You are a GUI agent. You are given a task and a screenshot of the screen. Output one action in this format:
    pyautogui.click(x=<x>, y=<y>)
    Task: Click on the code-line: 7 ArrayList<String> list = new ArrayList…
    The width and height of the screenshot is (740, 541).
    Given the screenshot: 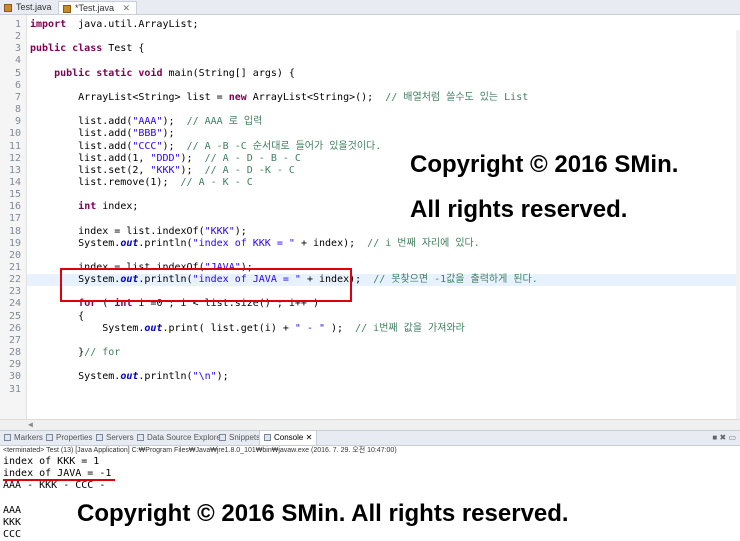 What is the action you would take?
    pyautogui.click(x=370, y=98)
    